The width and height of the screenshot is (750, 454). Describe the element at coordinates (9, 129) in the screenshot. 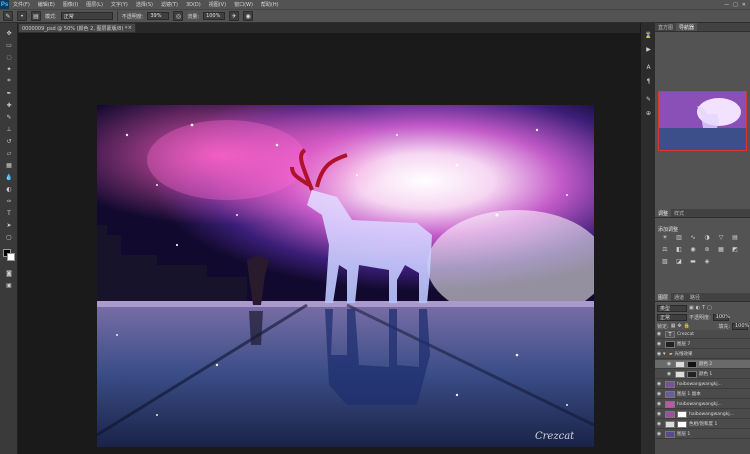

I see `stamp-tool-icon: ⊥` at that location.